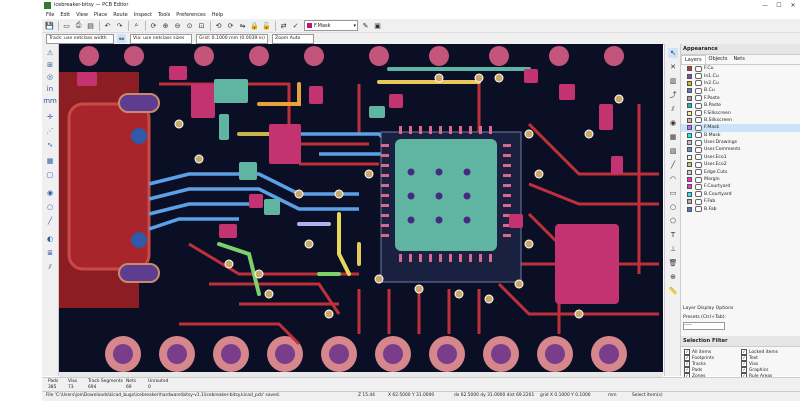  I want to click on layer-row: Edge.Cuts, so click(740, 172).